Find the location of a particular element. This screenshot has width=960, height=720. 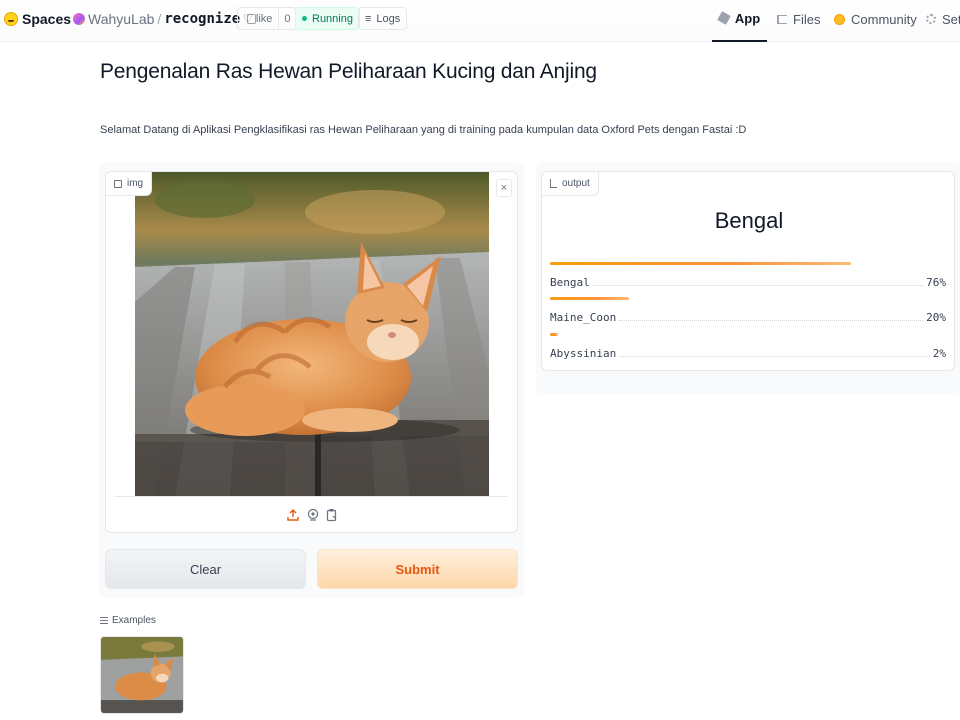

logs-button: ≡ Logs is located at coordinates (383, 18).